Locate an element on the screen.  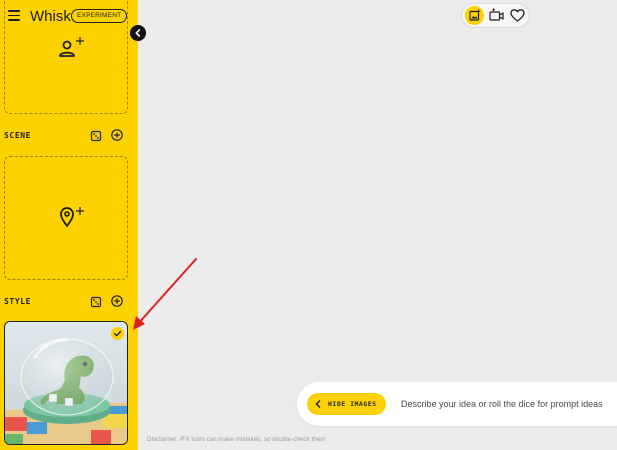
video-mode-icon is located at coordinates (496, 15).